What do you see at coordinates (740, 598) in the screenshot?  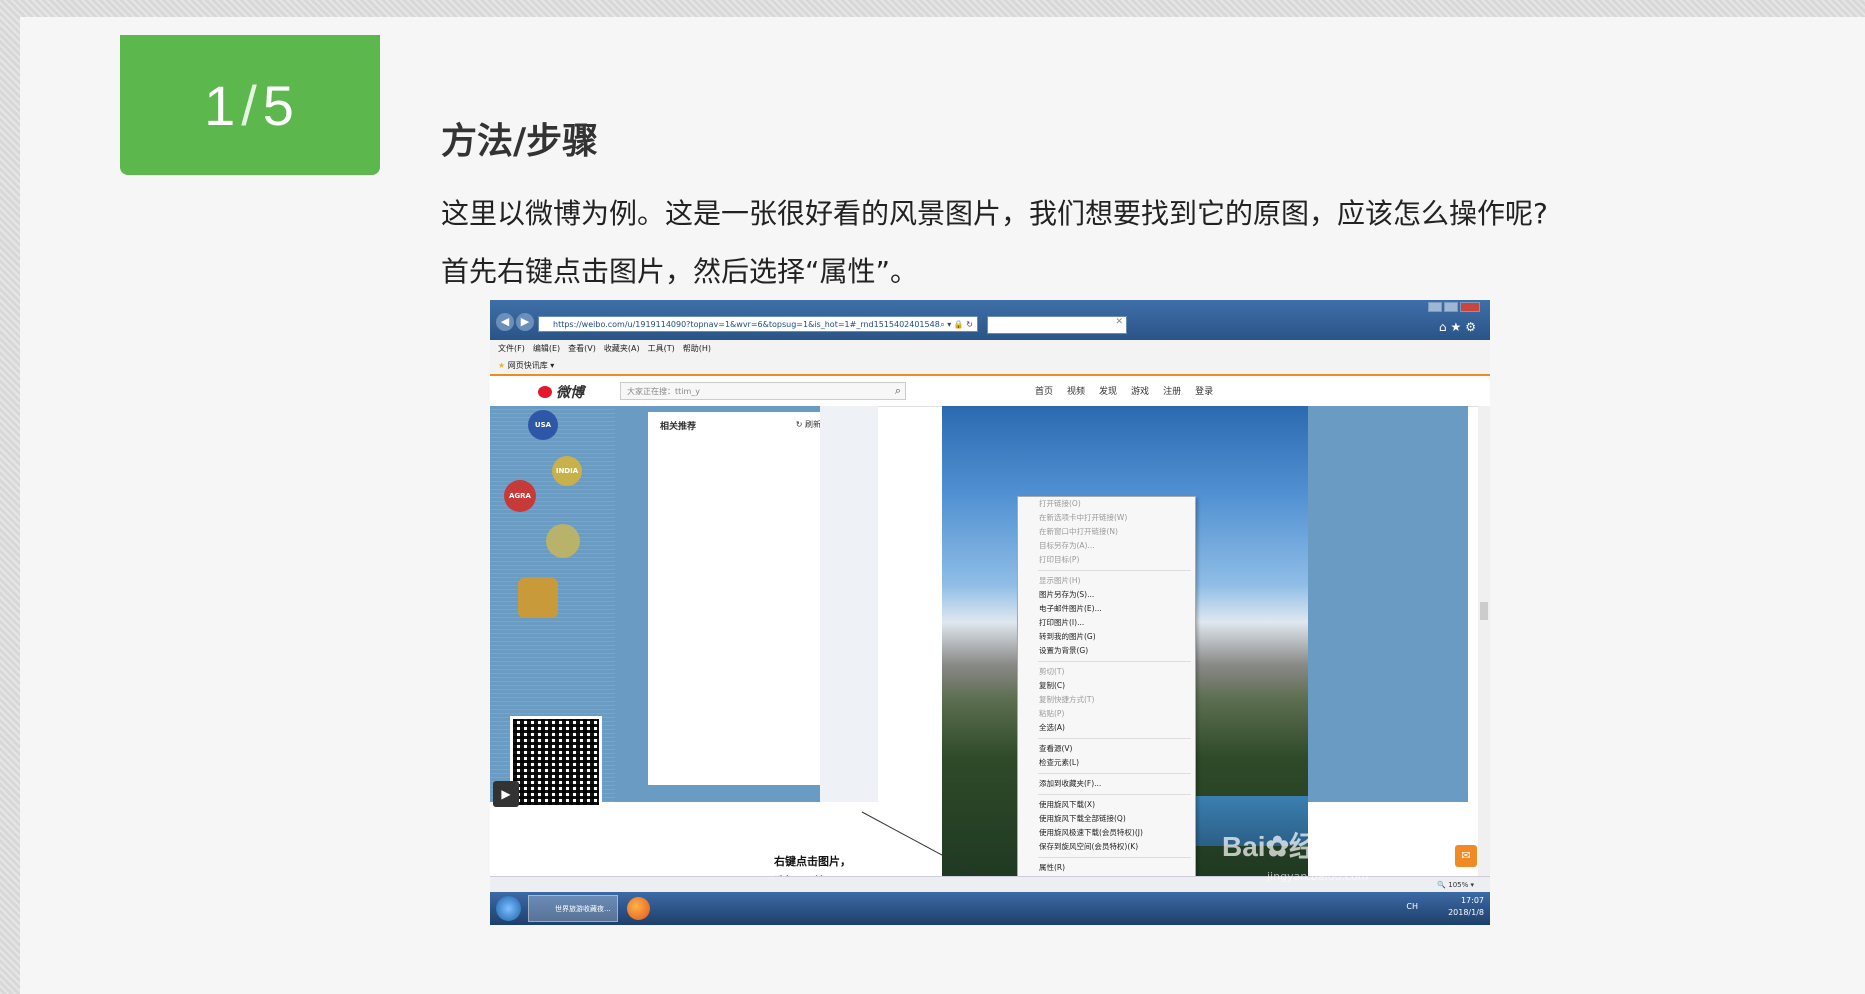 I see `related-panel: 相关推荐 ↻ 刷新` at bounding box center [740, 598].